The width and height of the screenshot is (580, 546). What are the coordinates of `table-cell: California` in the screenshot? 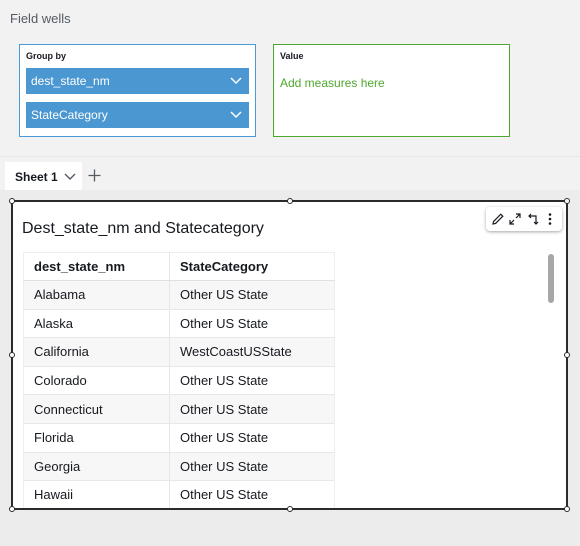 It's located at (96, 352).